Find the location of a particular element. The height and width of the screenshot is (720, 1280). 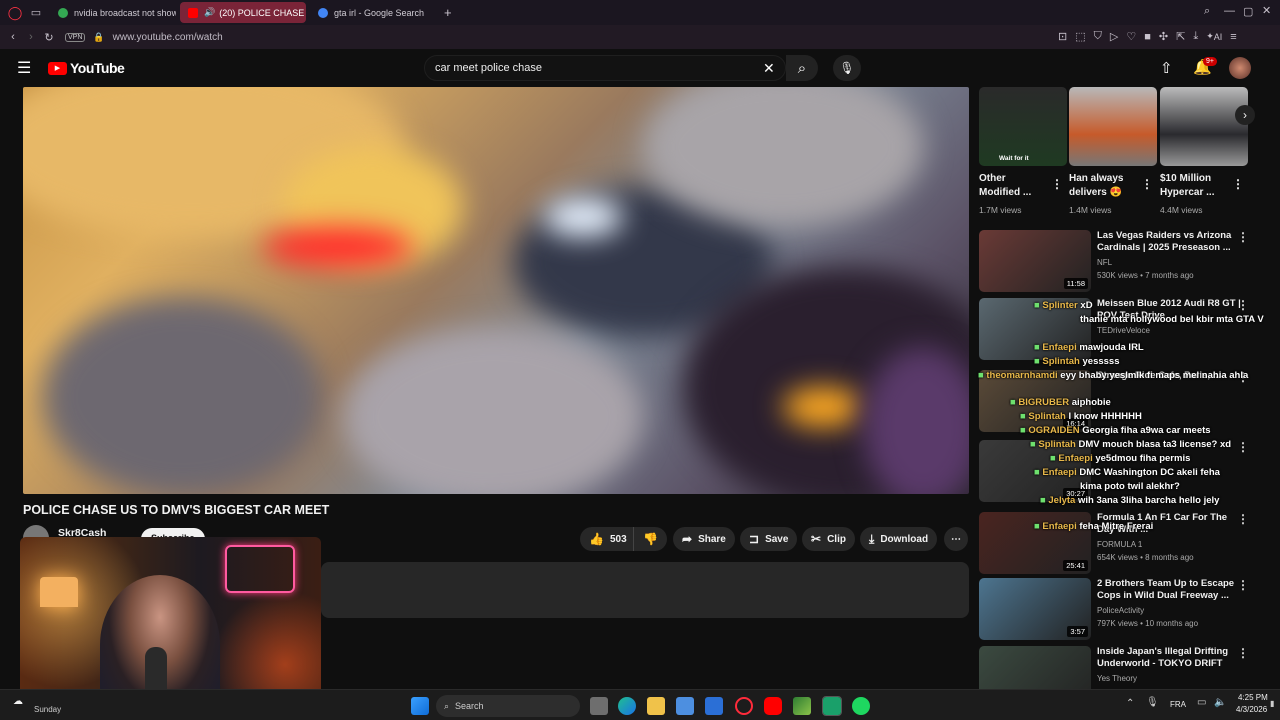

file-explorer-icon is located at coordinates (656, 706).